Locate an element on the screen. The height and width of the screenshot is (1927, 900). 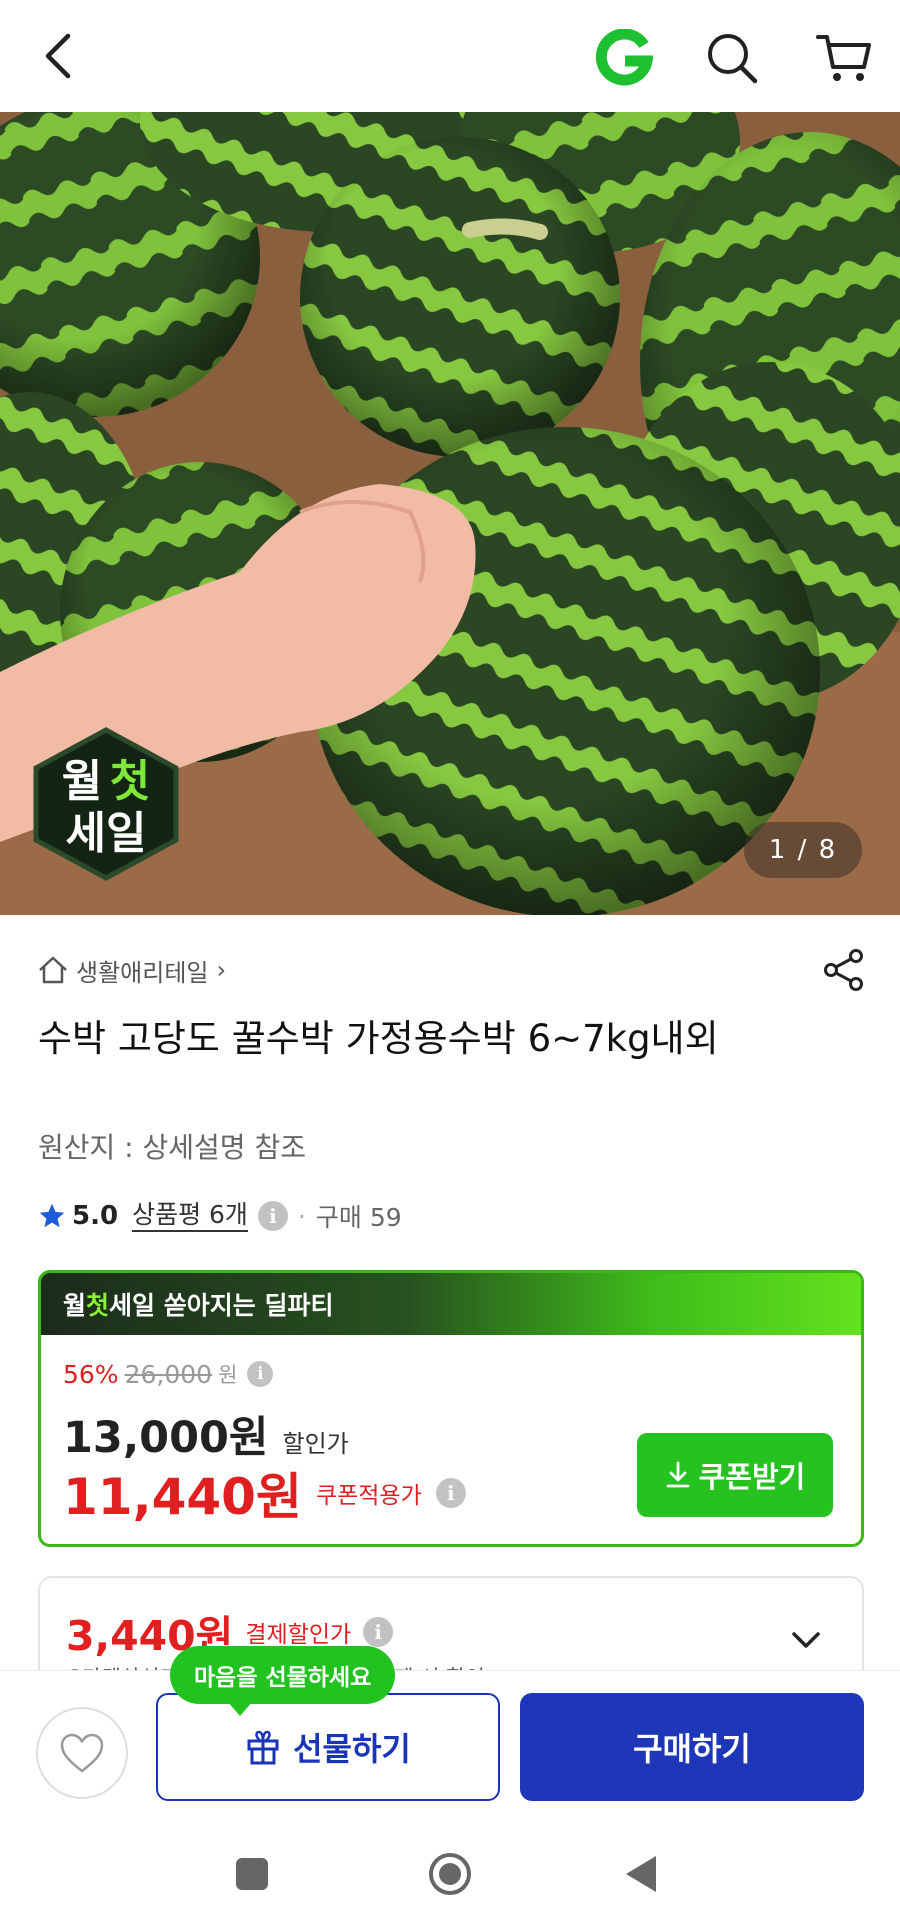
badge-text-sale: 세일 is located at coordinates (106, 833).